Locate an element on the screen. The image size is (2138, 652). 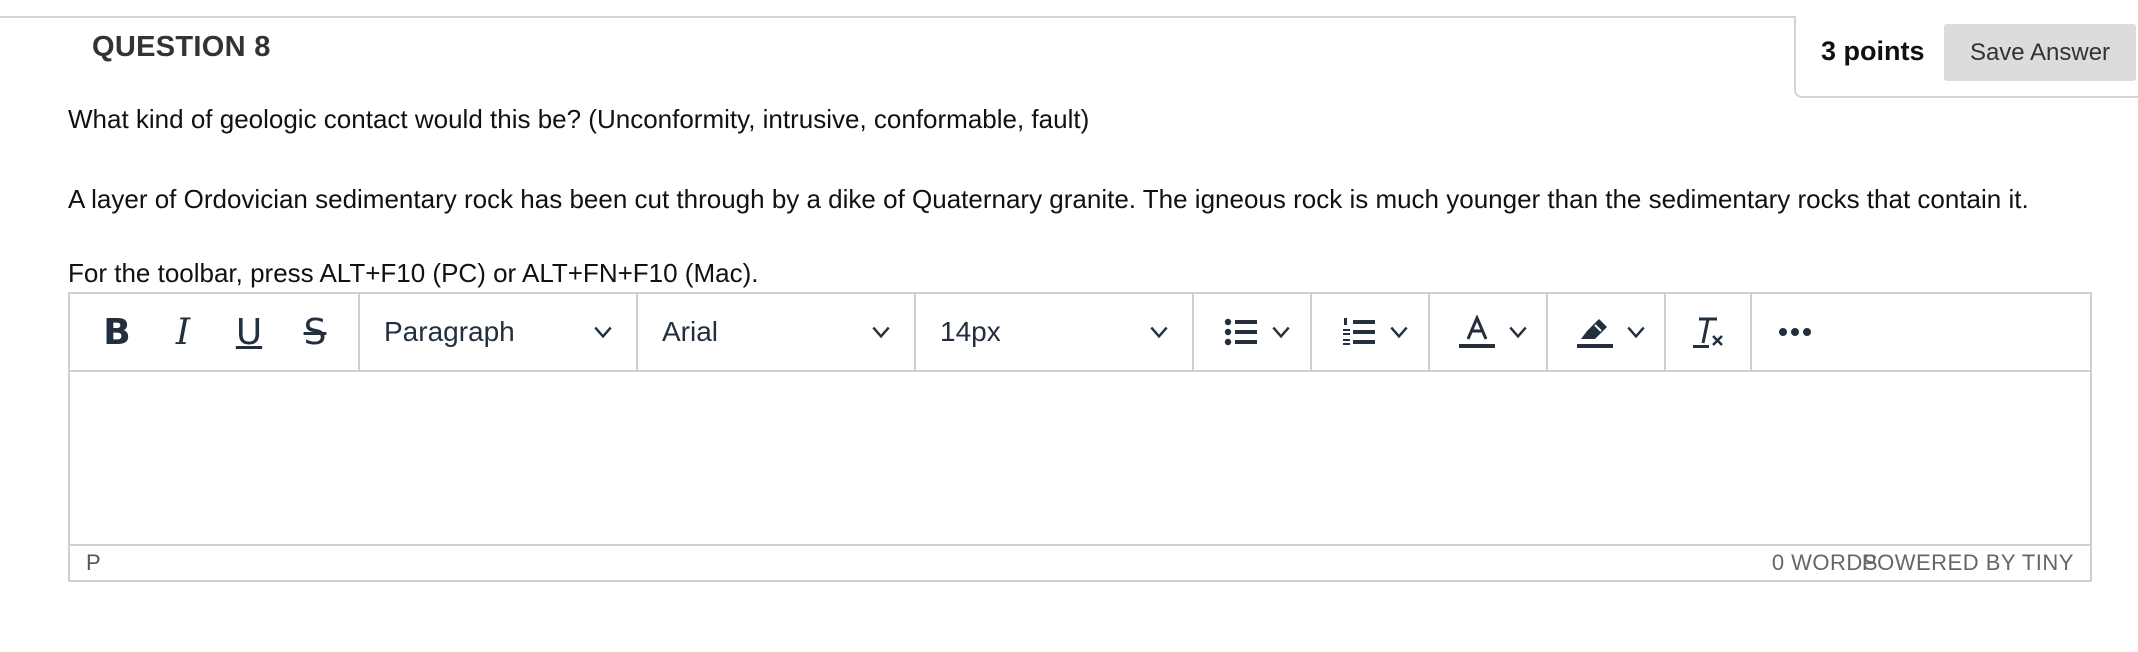
editor-statusbar: P 0 WORDS POWERED BY TINY is located at coordinates (1080, 562).